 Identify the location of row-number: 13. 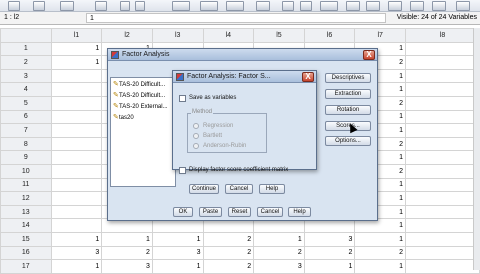
(26, 212).